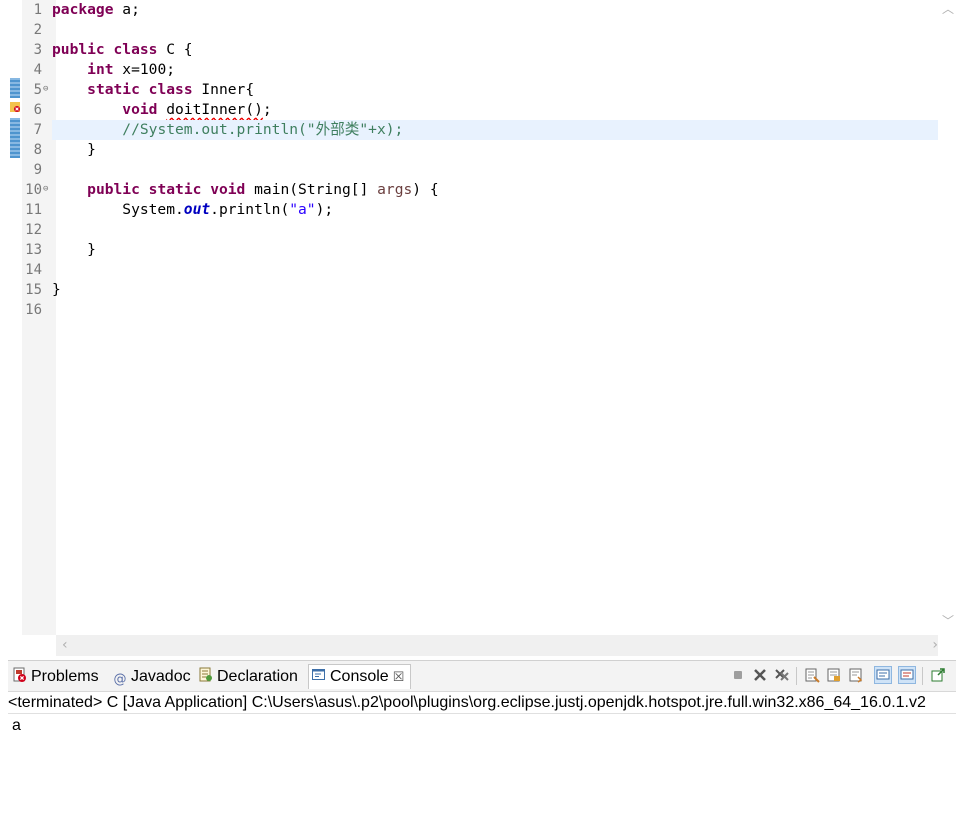 The width and height of the screenshot is (956, 819). I want to click on tab-javadoc: @ Javadoc, so click(151, 677).